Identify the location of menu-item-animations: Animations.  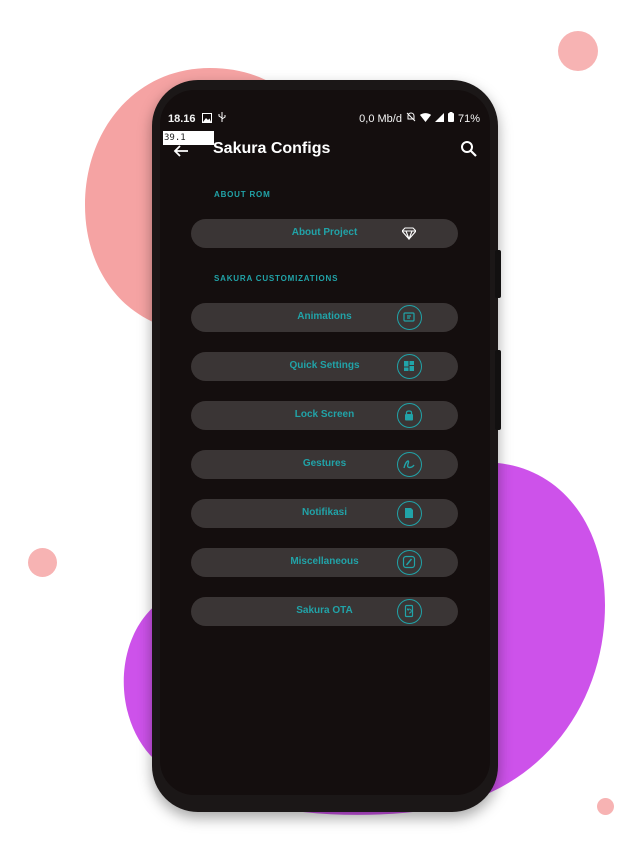
(324, 317).